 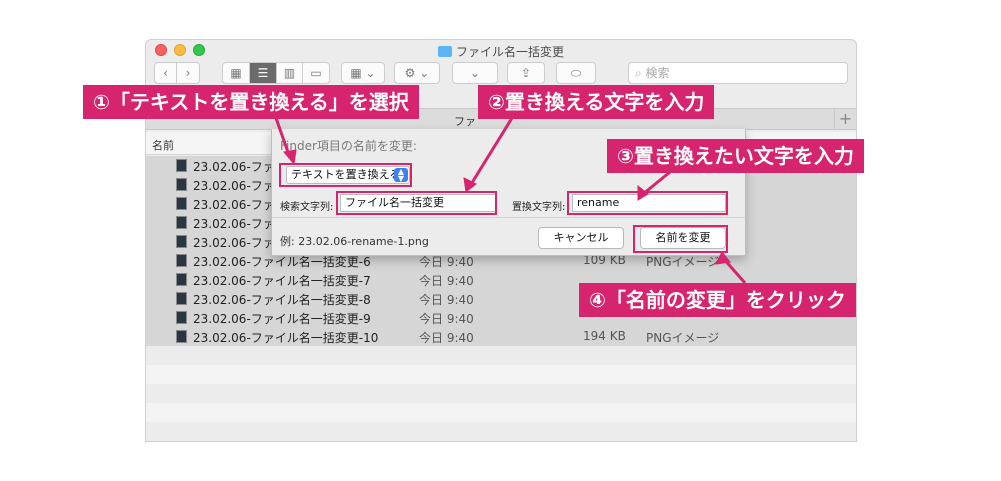 What do you see at coordinates (282, 300) in the screenshot?
I see `file-name: 23.02.06-ファイル名一括変更-8` at bounding box center [282, 300].